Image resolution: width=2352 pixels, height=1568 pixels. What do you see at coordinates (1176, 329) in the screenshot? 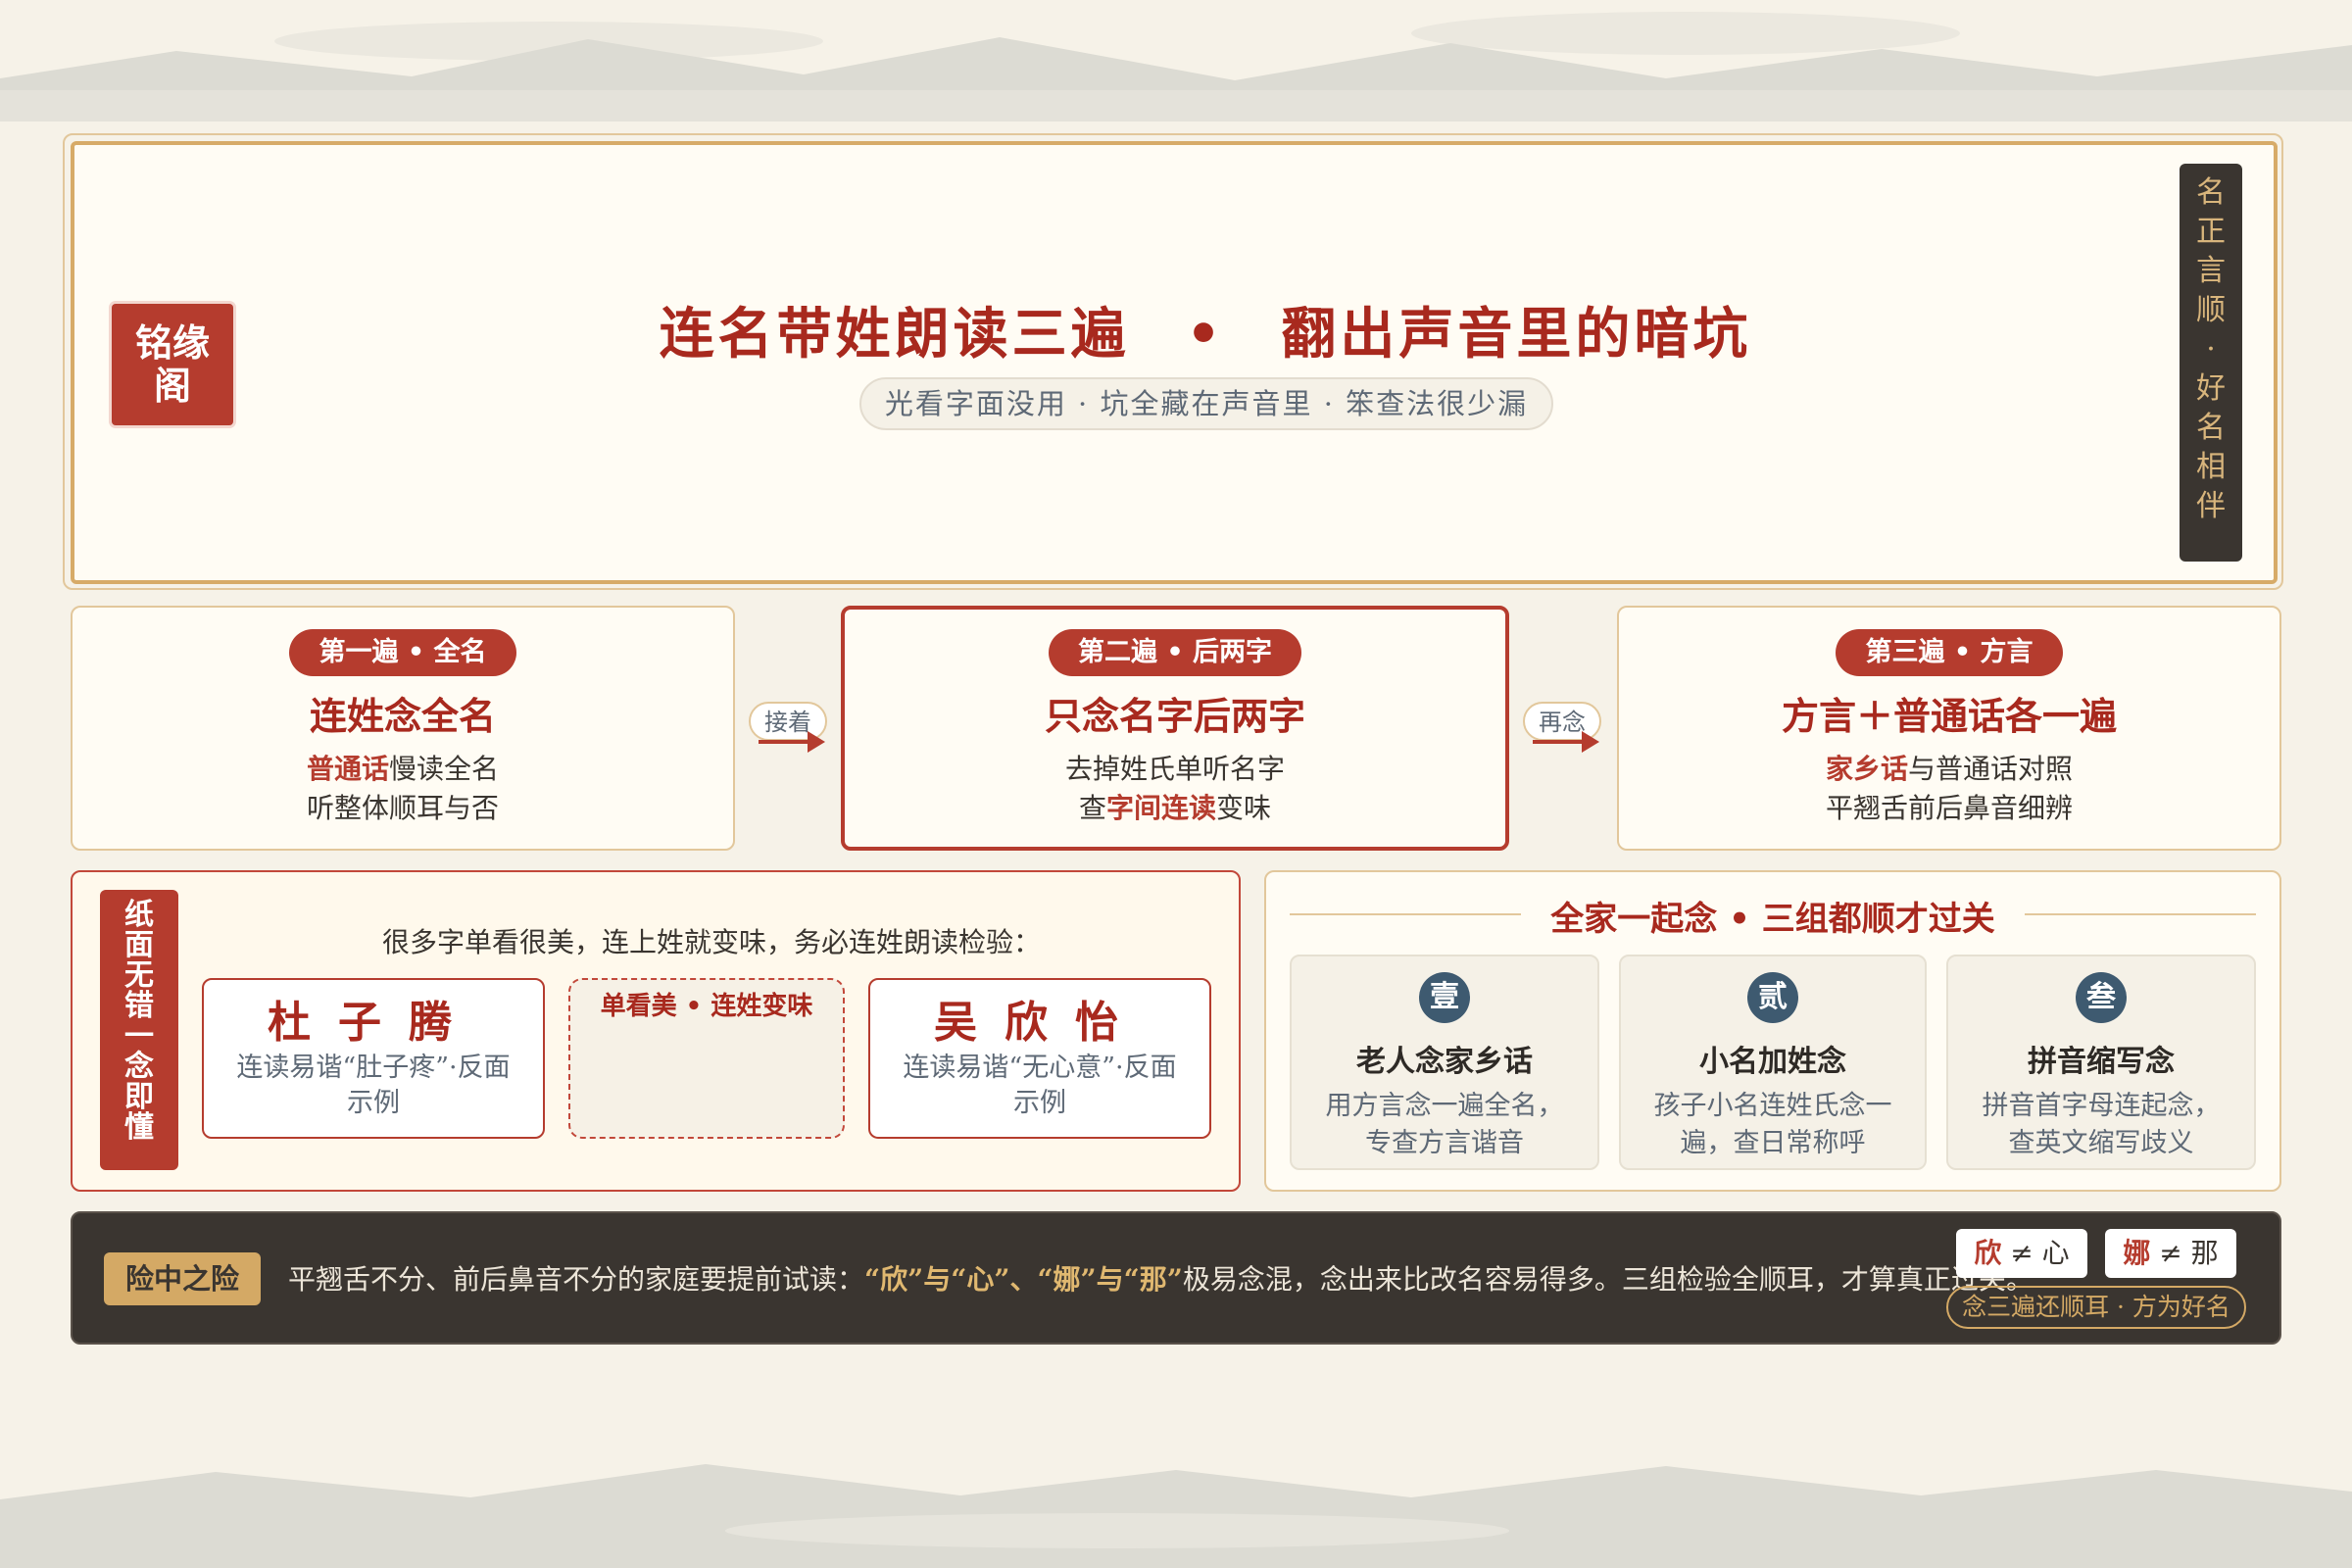
I see `hero-title: 连名带姓朗读三遍 • 翻出声音里的暗坑` at bounding box center [1176, 329].